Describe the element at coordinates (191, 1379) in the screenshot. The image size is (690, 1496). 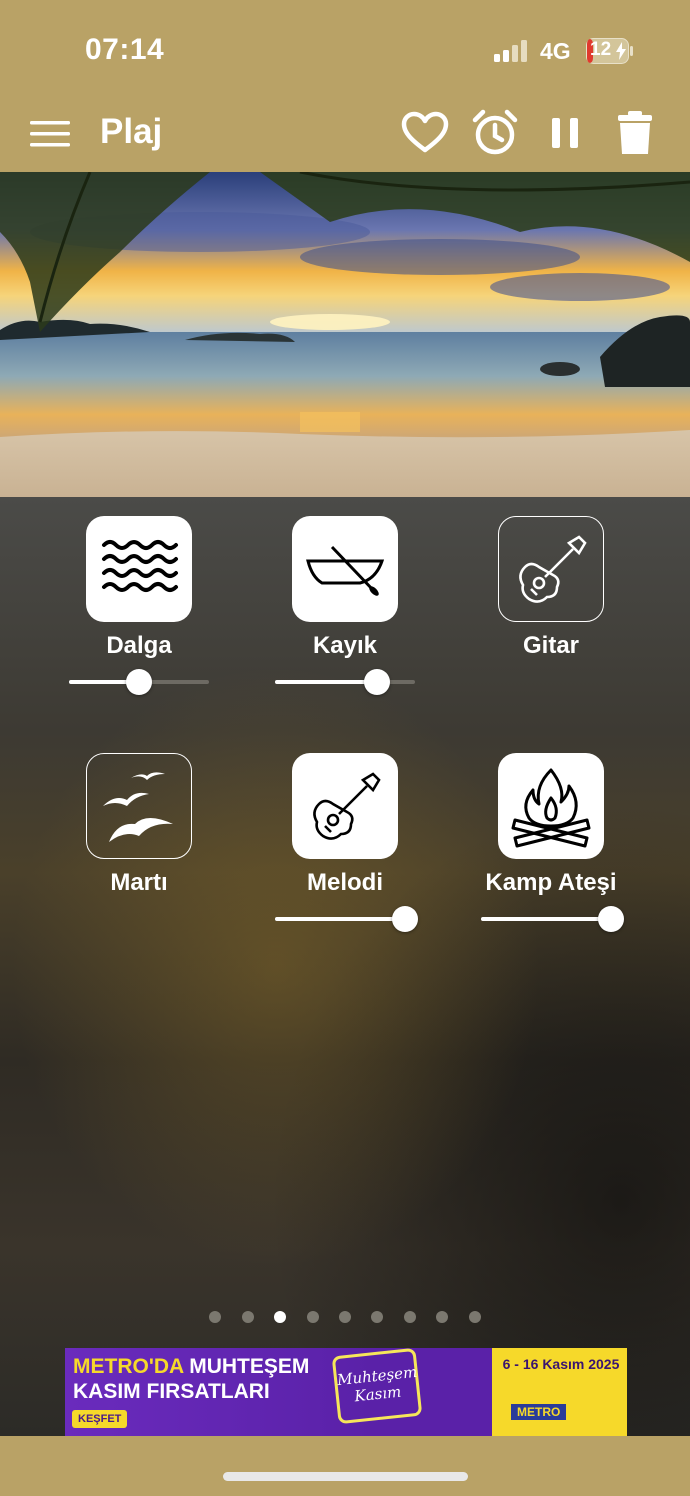
I see `ad-headline: METRO'DA MUHTEŞEM KASIM FIRSATLARI` at that location.